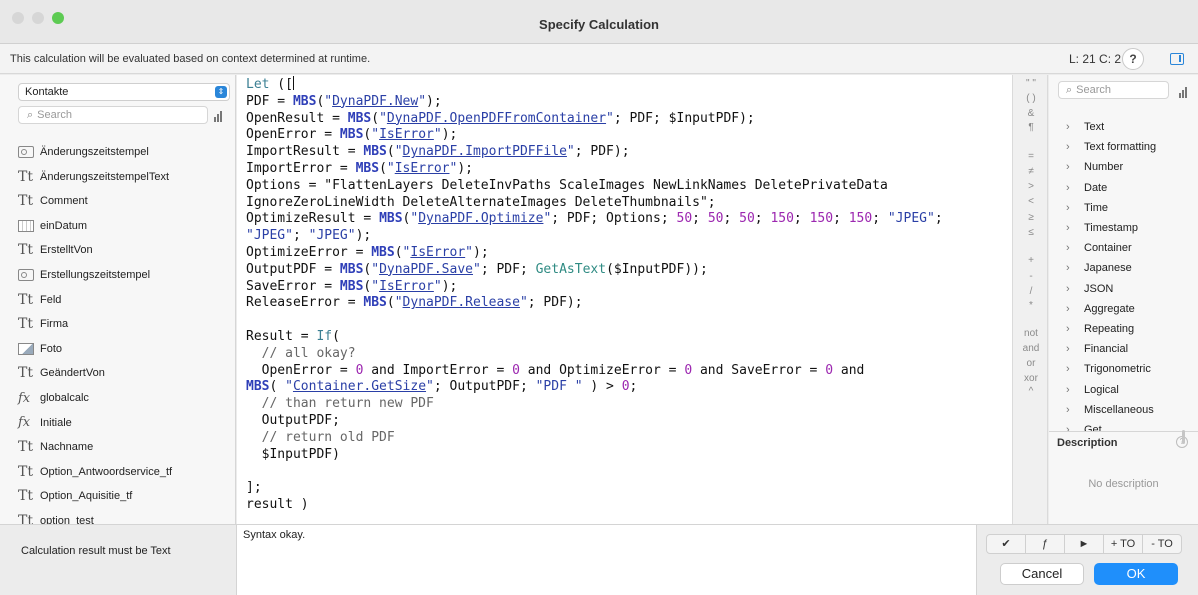 The width and height of the screenshot is (1198, 595). I want to click on function-category-item: › Miscellaneous, so click(1110, 410).